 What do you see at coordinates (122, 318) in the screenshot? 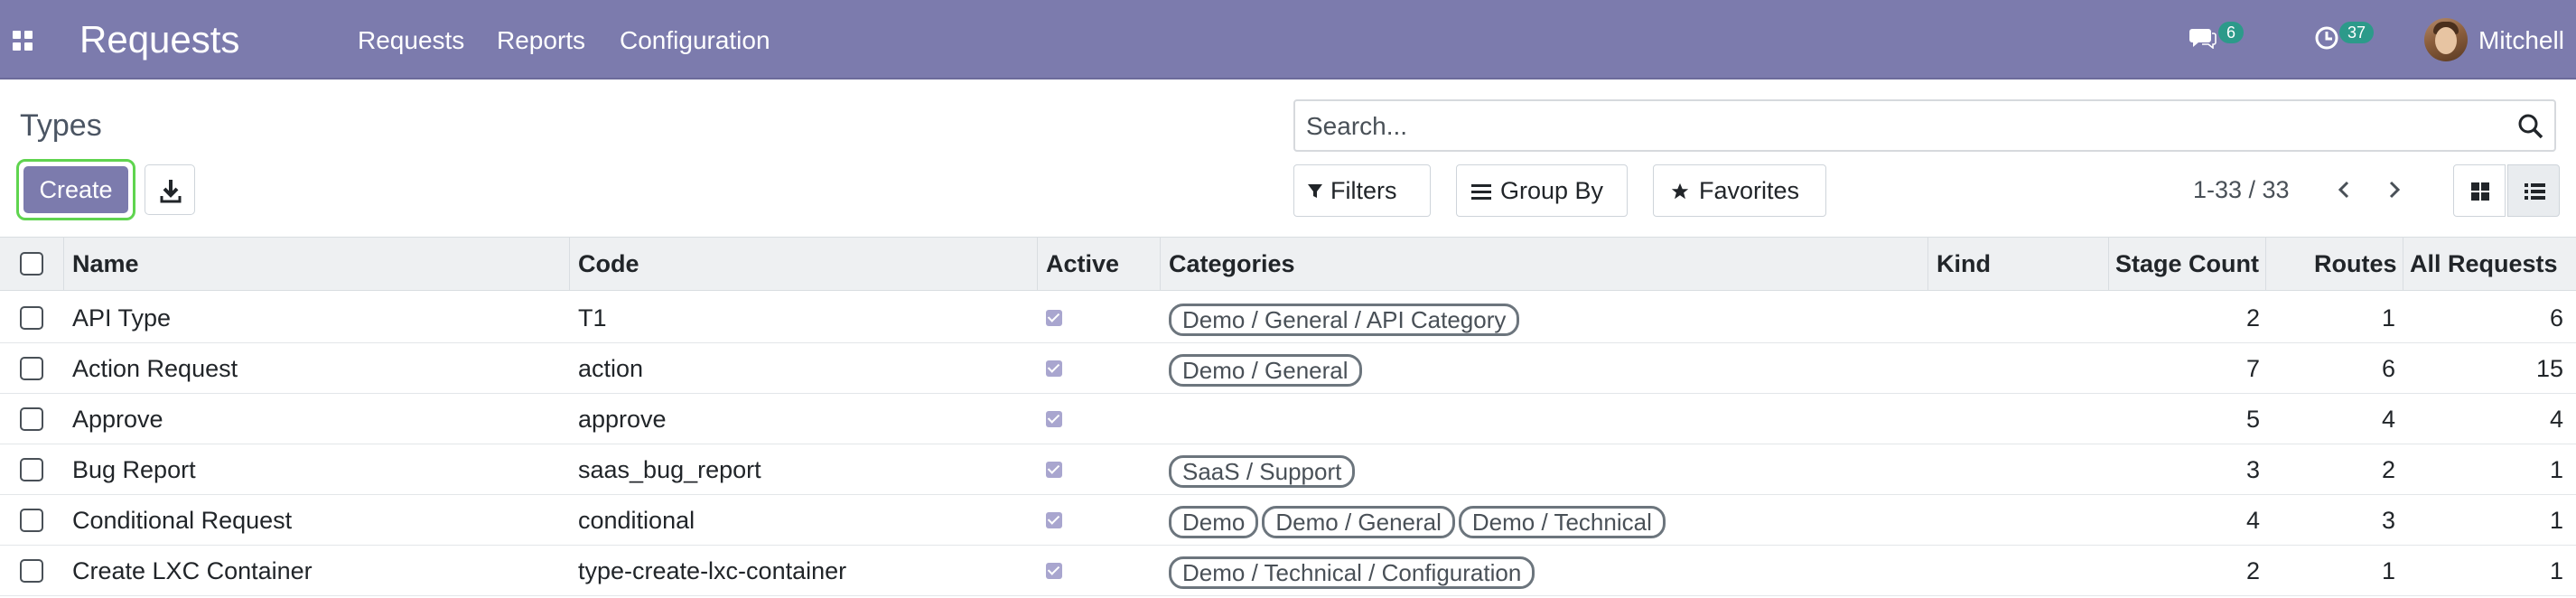
I see `cell-name: API Type` at bounding box center [122, 318].